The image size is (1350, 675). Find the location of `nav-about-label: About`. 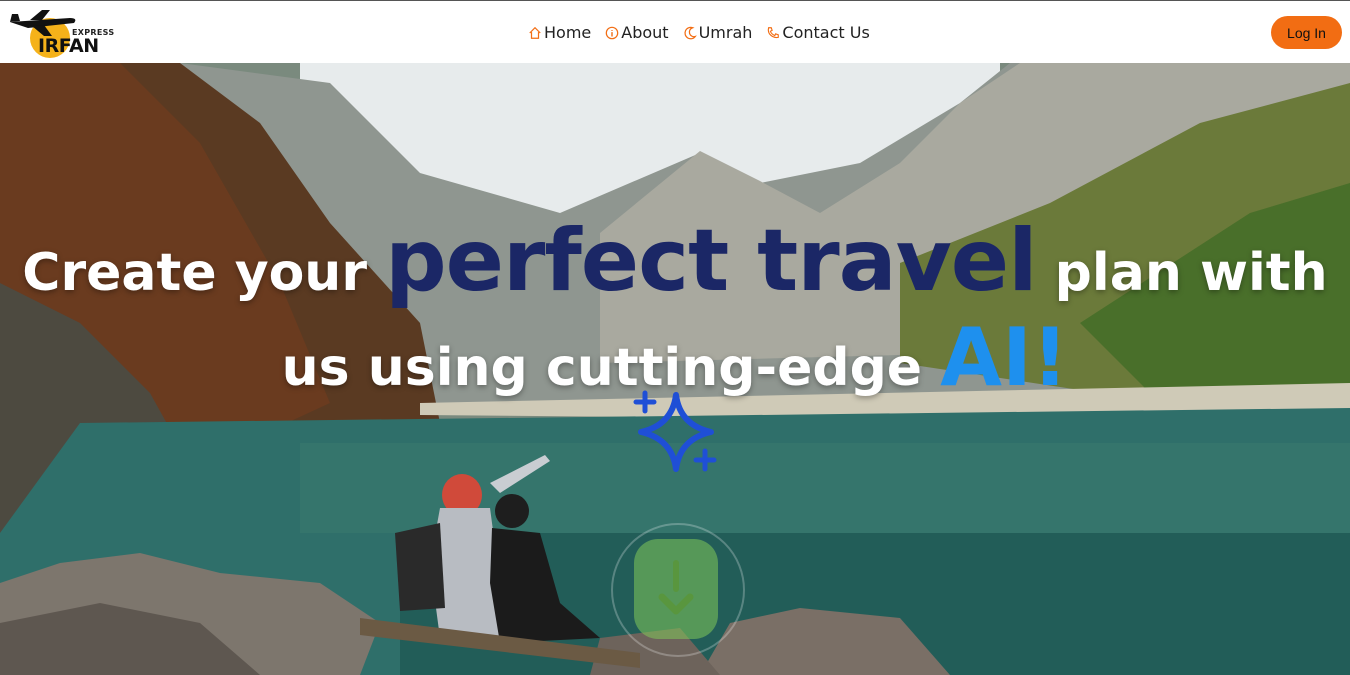

nav-about-label: About is located at coordinates (645, 32).